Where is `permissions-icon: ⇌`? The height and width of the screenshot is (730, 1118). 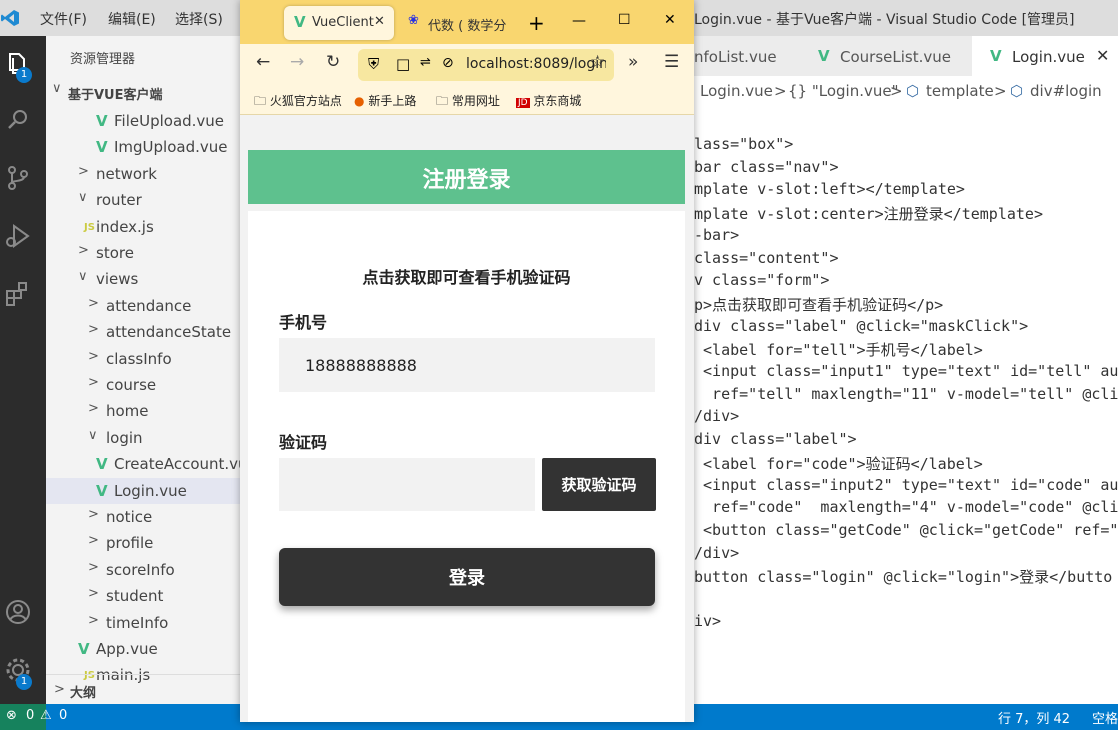 permissions-icon: ⇌ is located at coordinates (425, 62).